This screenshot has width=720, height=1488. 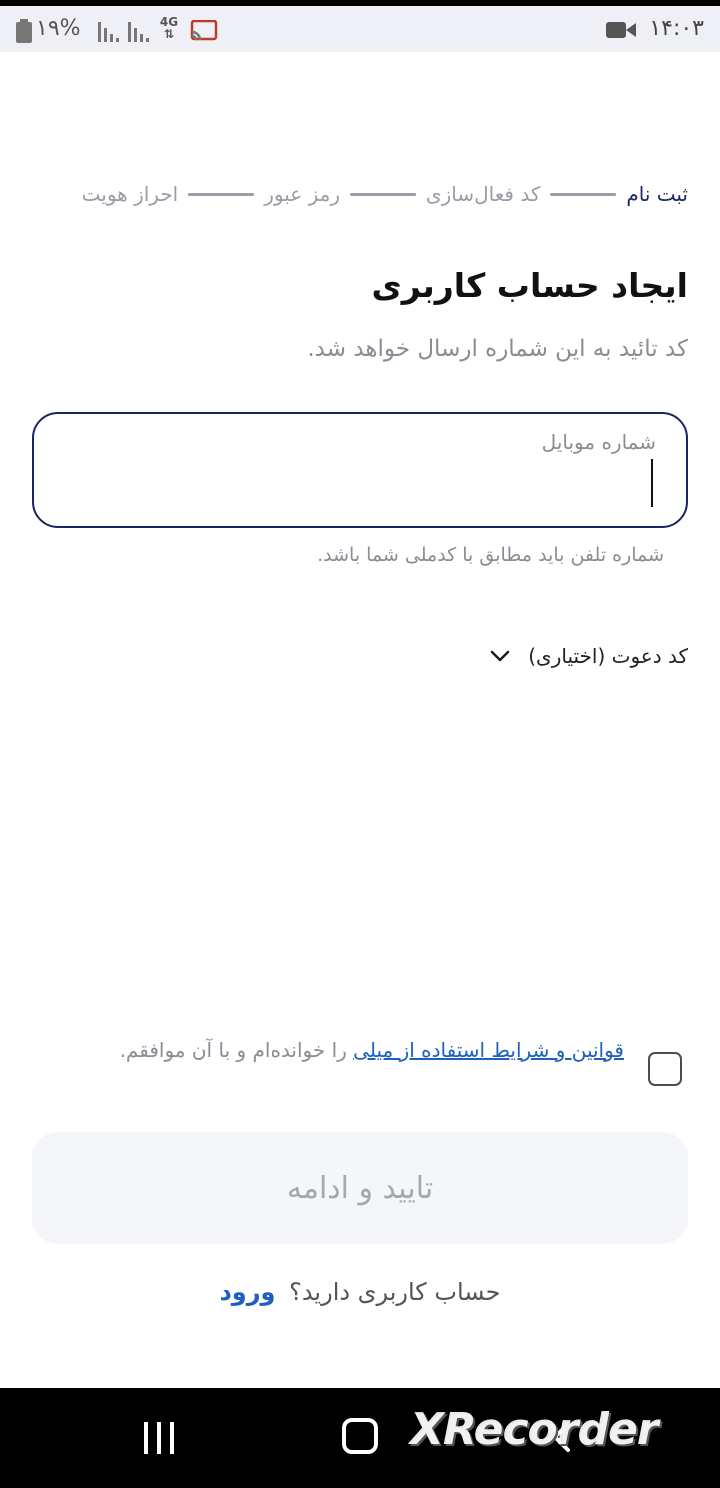 I want to click on confirm-continue-button: تایید و ادامه, so click(x=360, y=1188).